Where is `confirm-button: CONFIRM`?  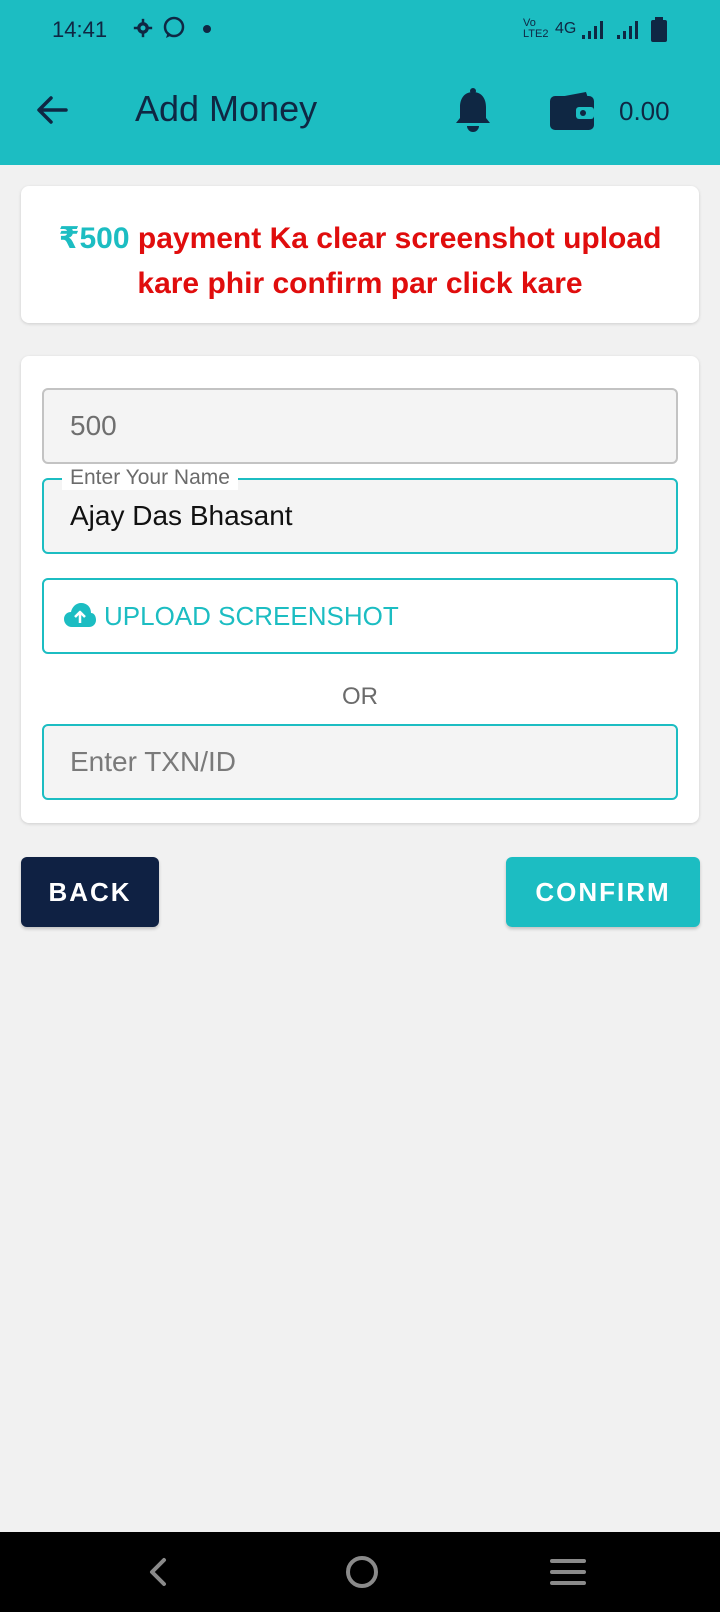
confirm-button: CONFIRM is located at coordinates (603, 892).